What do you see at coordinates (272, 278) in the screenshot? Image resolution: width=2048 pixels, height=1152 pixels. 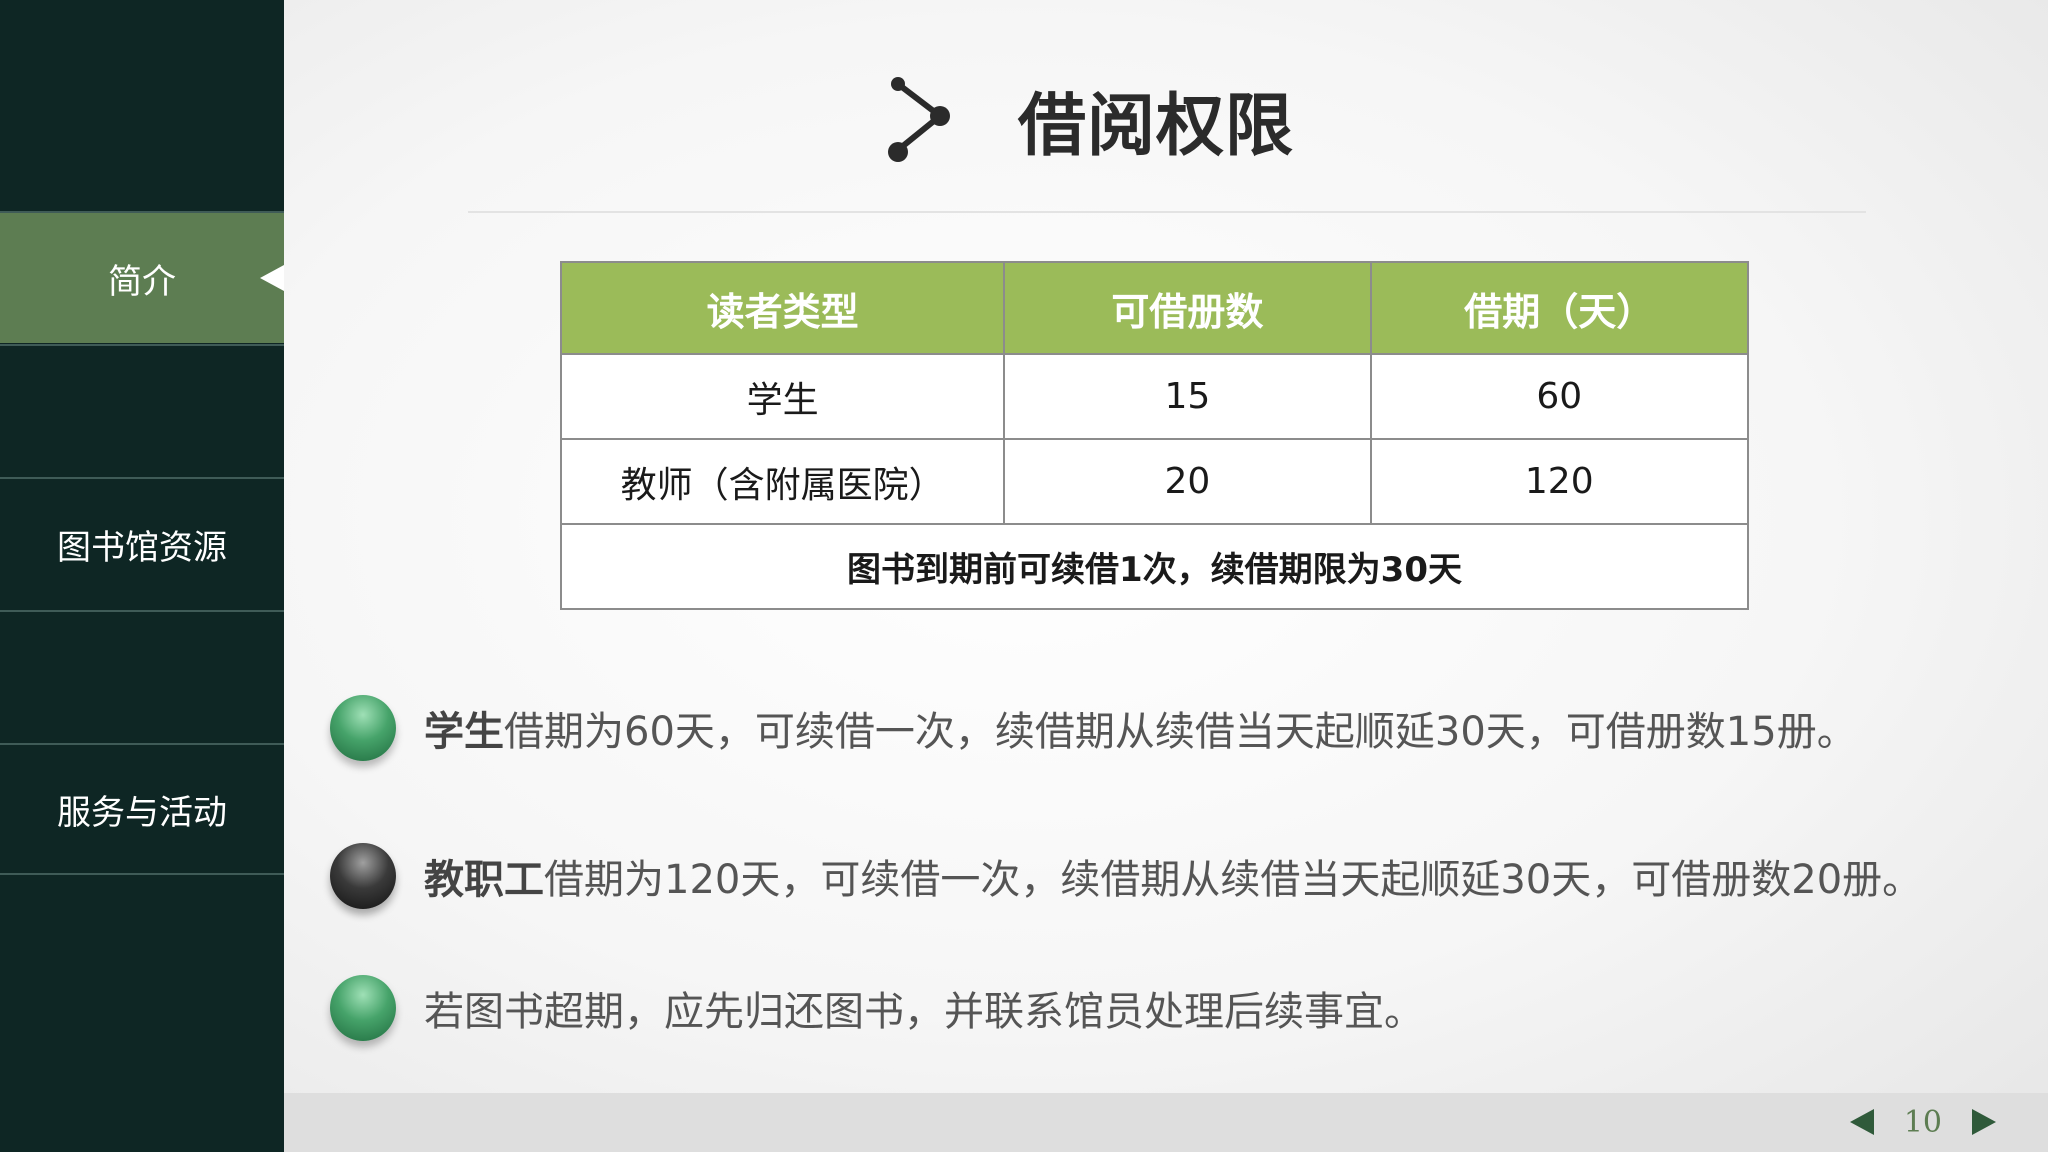 I see `active-pointer-icon` at bounding box center [272, 278].